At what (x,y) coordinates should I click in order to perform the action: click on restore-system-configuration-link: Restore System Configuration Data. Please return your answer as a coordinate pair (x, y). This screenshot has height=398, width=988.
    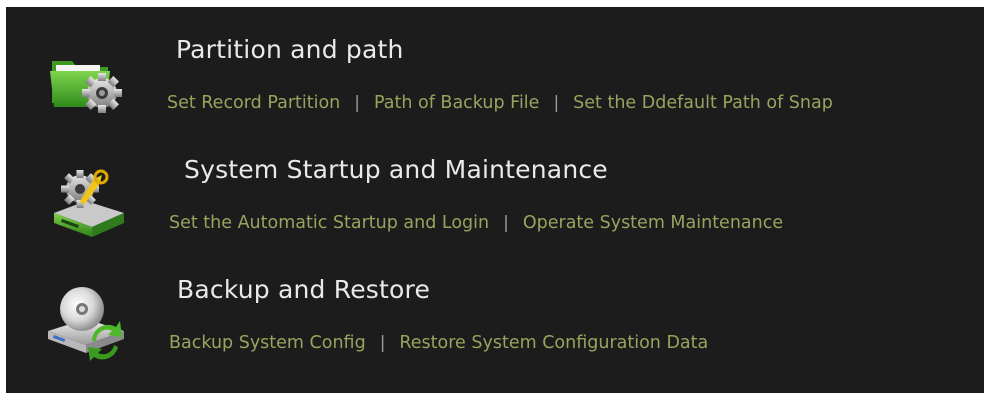
    Looking at the image, I should click on (553, 343).